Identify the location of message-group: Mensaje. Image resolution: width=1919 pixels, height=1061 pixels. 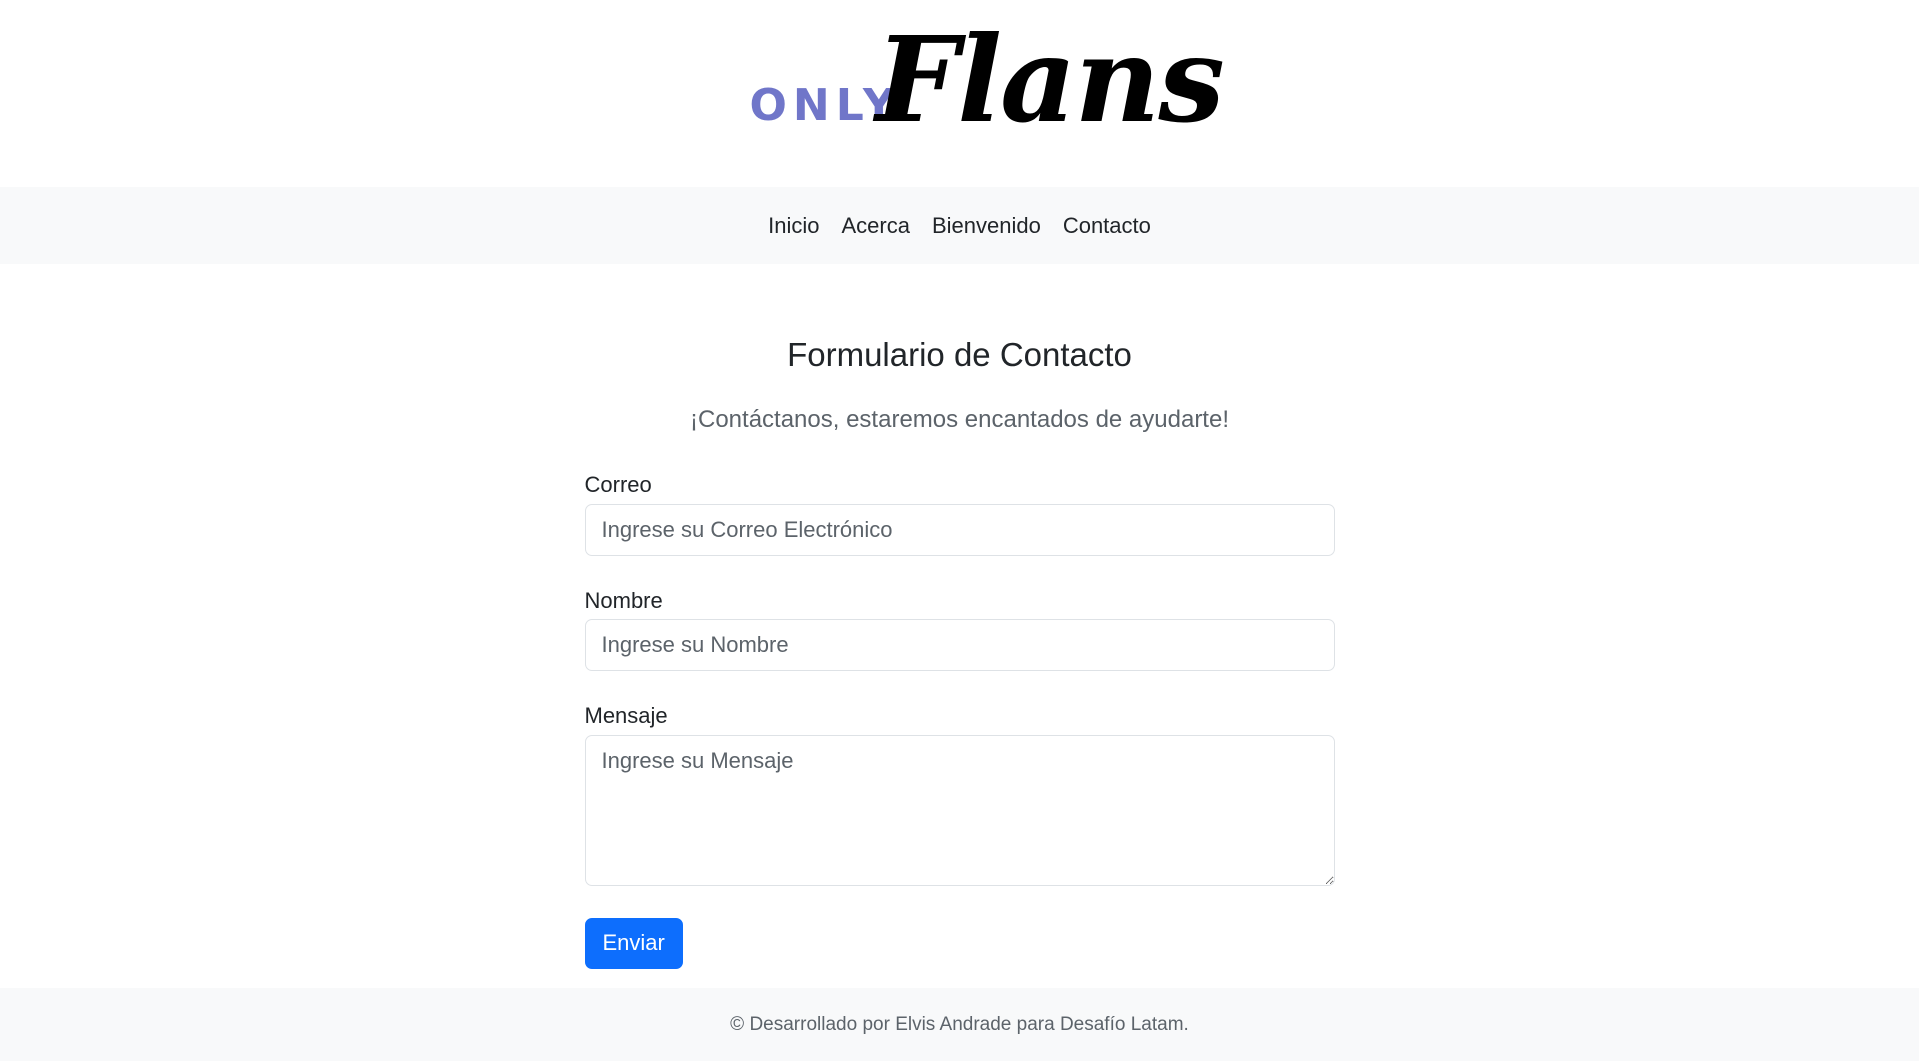
(959, 794).